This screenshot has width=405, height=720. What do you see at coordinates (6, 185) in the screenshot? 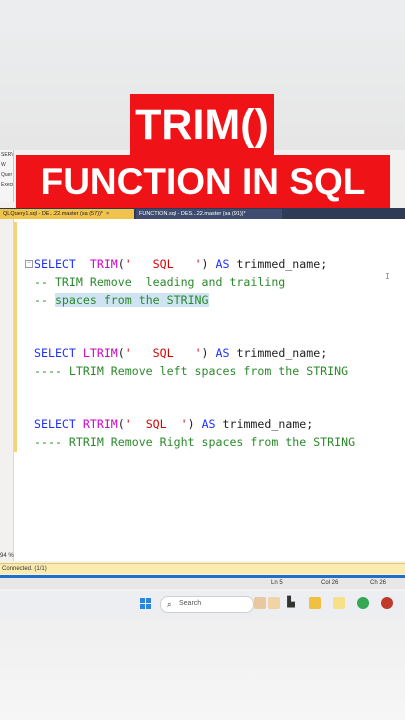
I see `object-explorer-item: Execu` at bounding box center [6, 185].